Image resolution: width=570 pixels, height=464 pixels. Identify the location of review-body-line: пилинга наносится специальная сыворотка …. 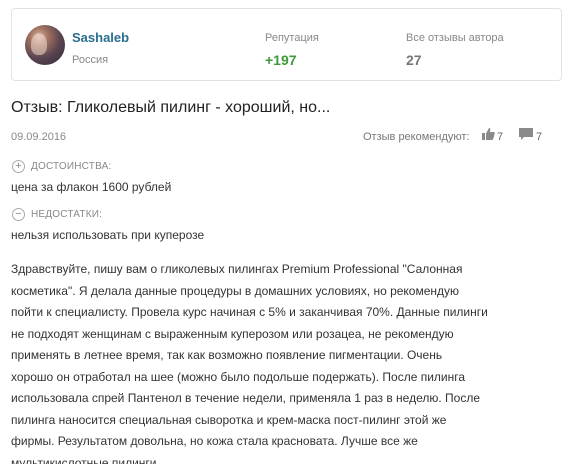
(229, 419).